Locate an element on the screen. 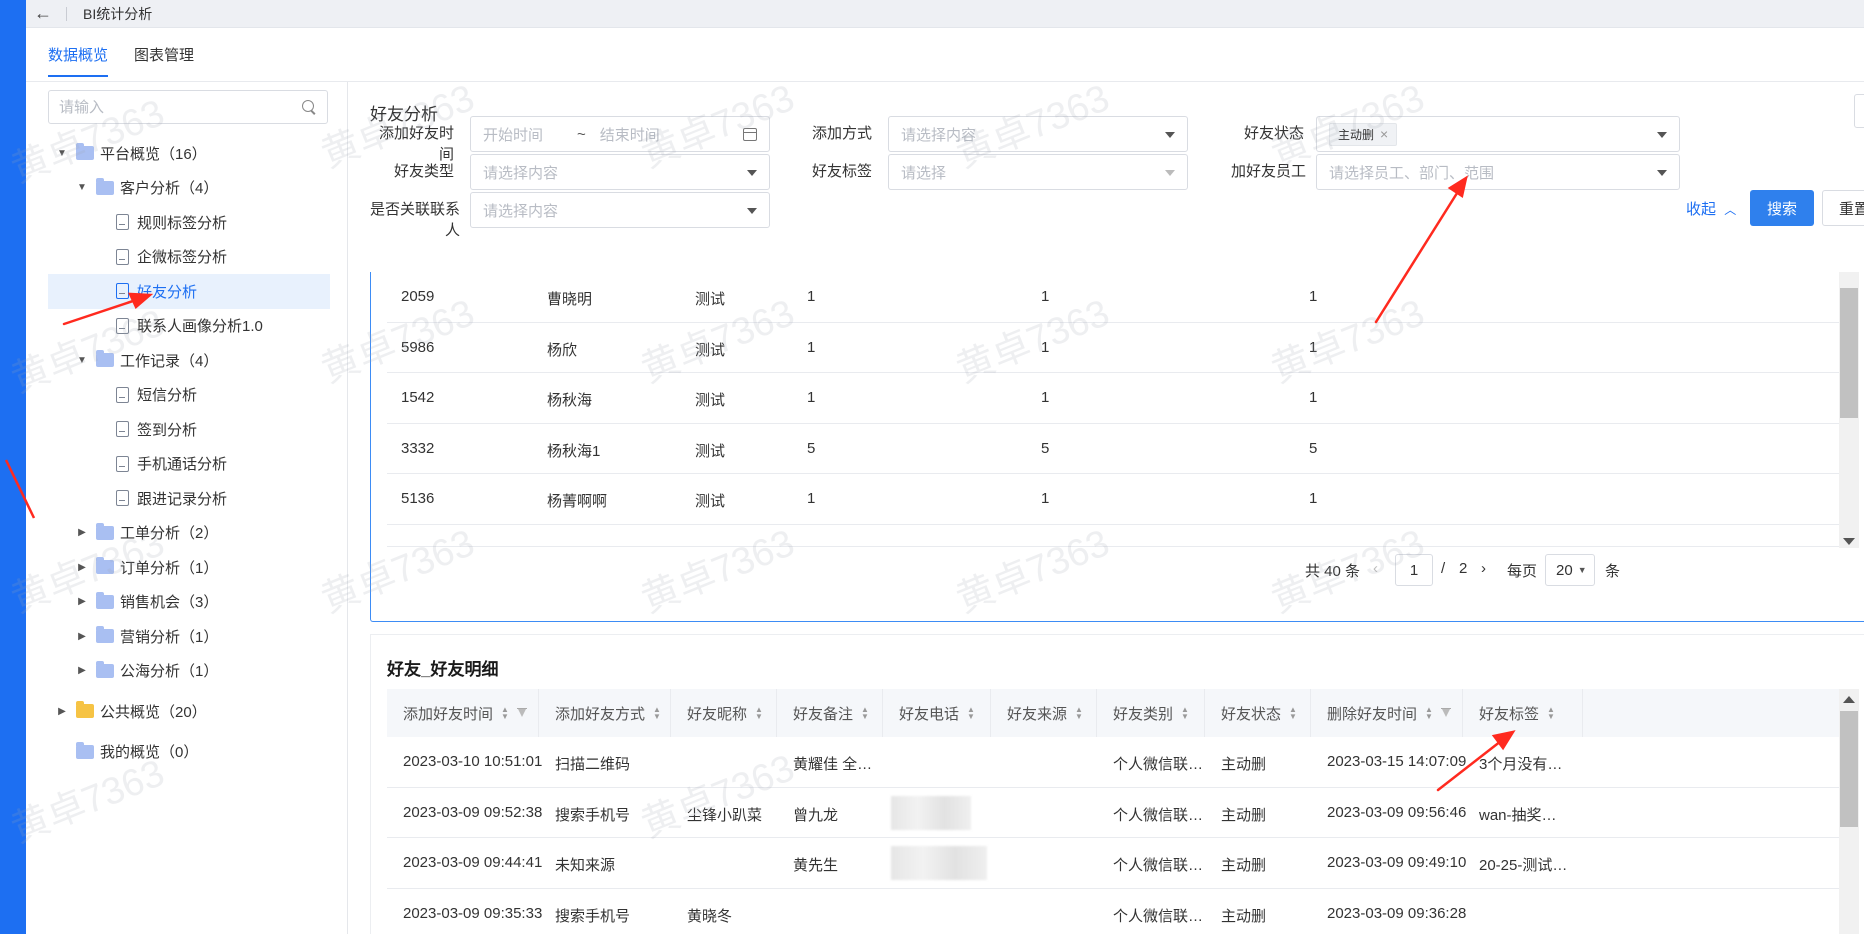 The height and width of the screenshot is (934, 1864). table-row: 5136 杨菁啊啊 测试 1 1 1 is located at coordinates (1113, 499).